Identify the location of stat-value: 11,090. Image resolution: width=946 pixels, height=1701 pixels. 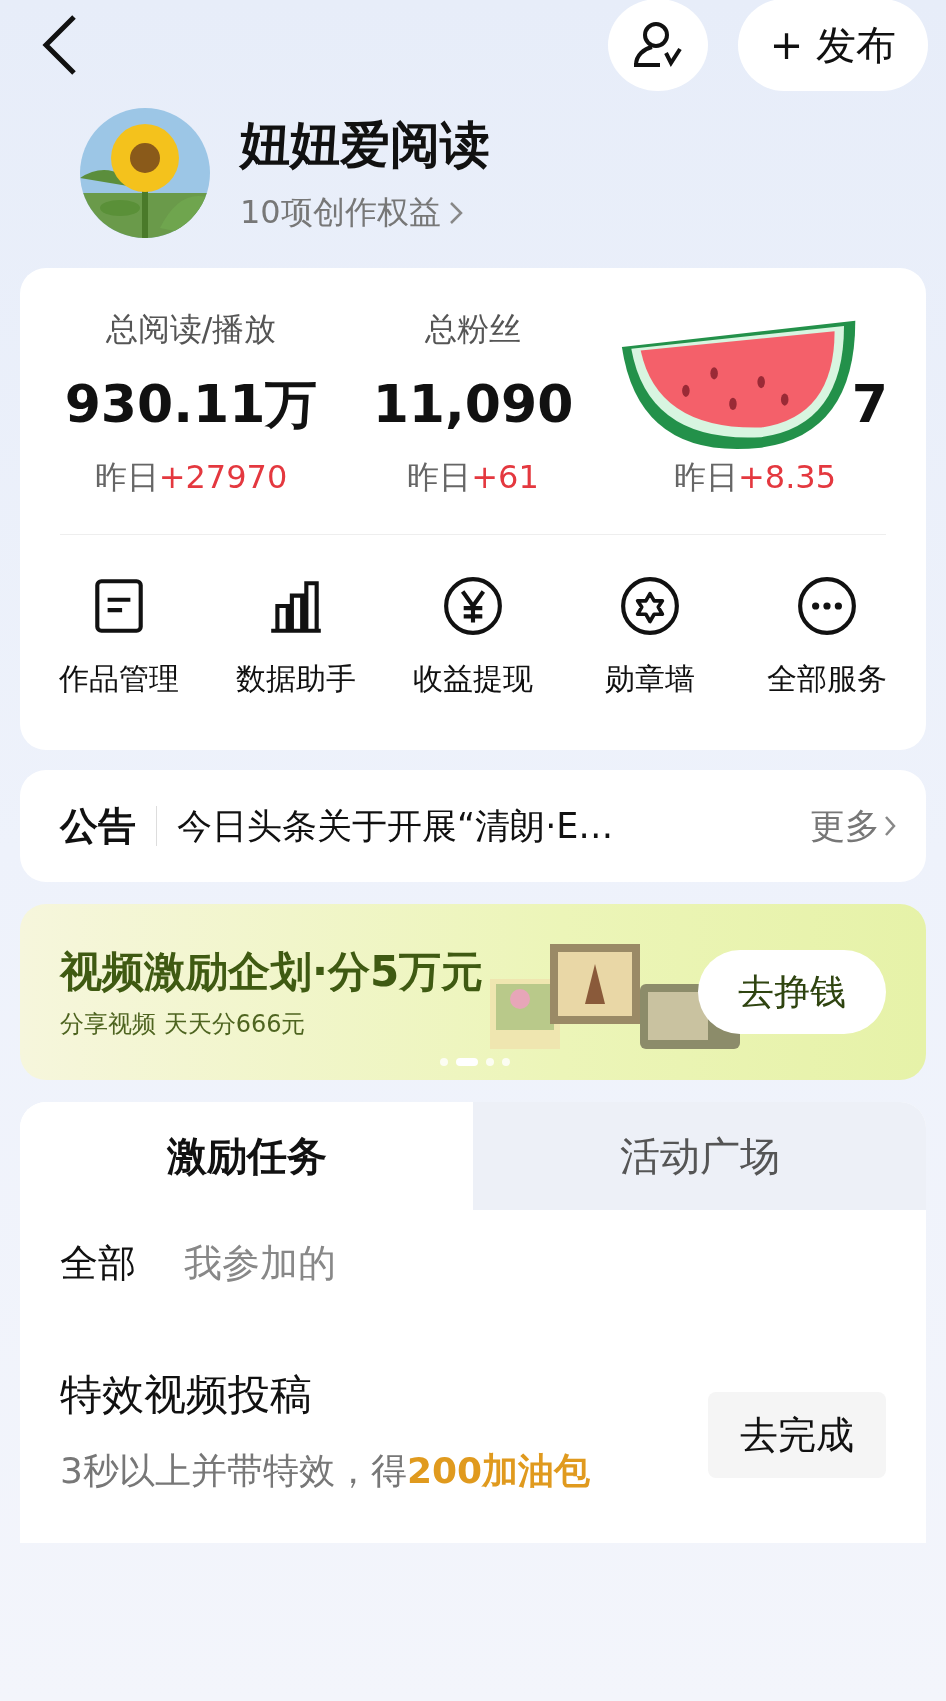
(473, 404).